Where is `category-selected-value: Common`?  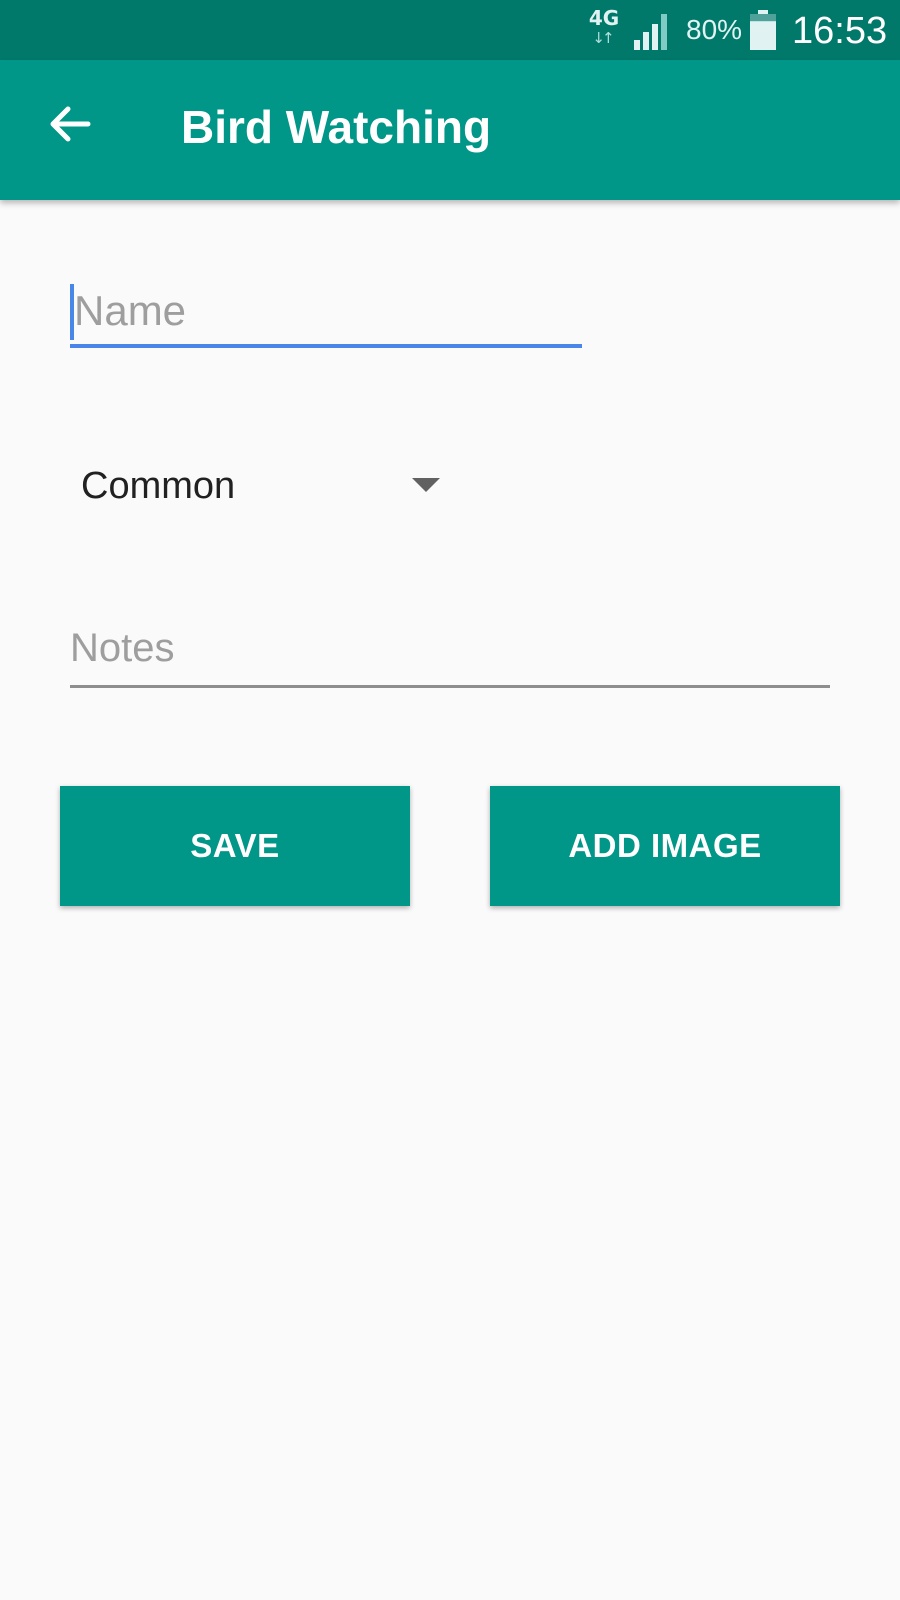 category-selected-value: Common is located at coordinates (158, 486).